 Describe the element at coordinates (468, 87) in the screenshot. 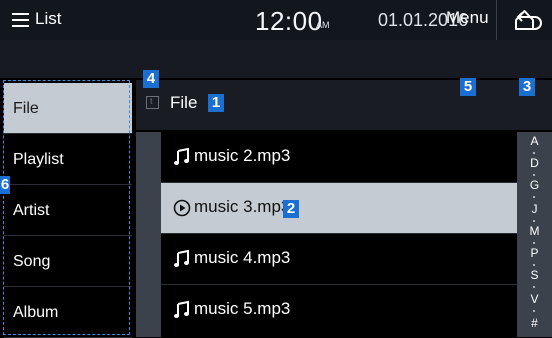

I see `callout-5: 5` at that location.